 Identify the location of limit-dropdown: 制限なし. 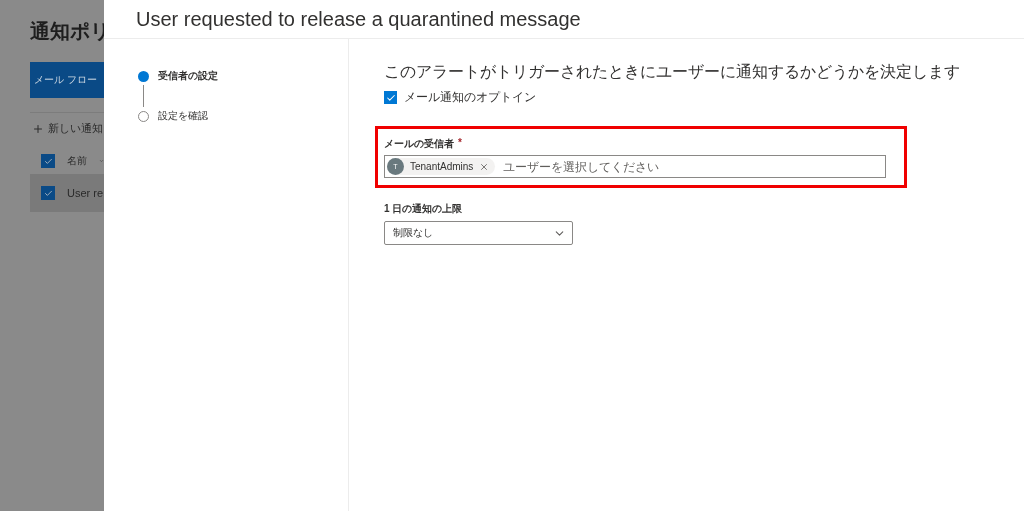
(478, 233).